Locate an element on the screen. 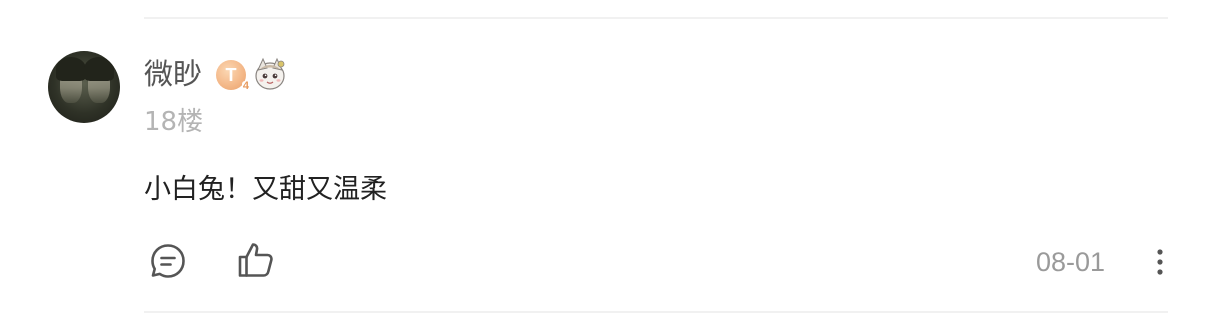 This screenshot has height=318, width=1212. comment-date: 08-01 is located at coordinates (1070, 262).